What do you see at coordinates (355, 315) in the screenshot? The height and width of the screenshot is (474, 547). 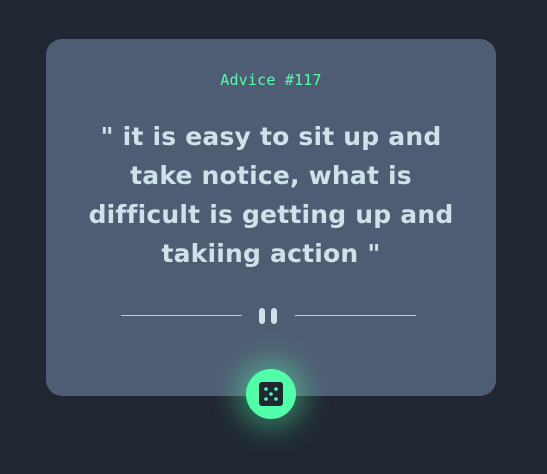 I see `divider-line-right` at bounding box center [355, 315].